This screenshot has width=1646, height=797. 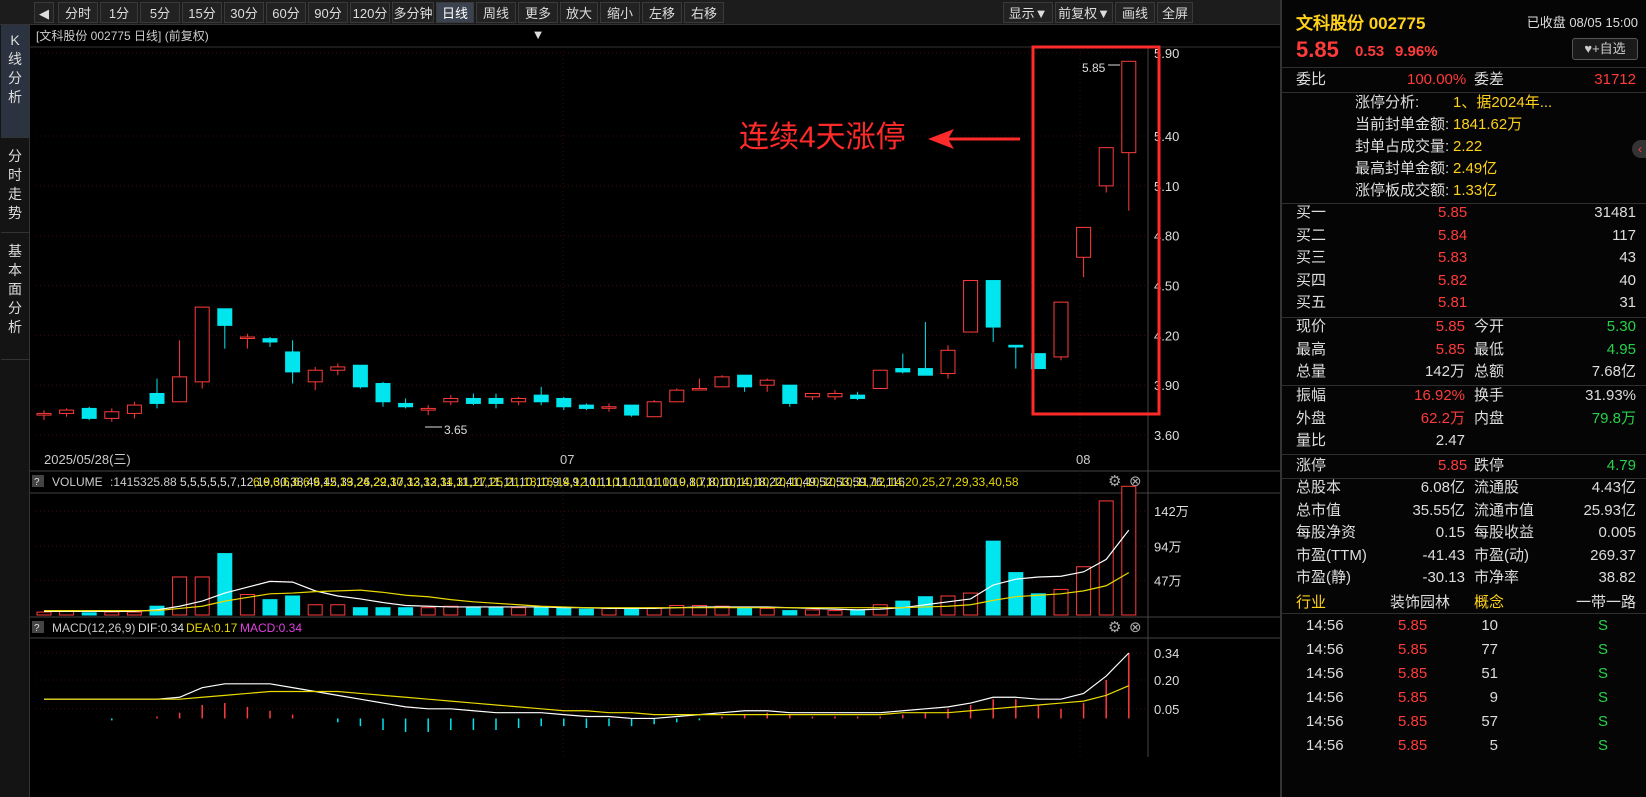 What do you see at coordinates (77, 482) in the screenshot?
I see `volume-label: VOLUME` at bounding box center [77, 482].